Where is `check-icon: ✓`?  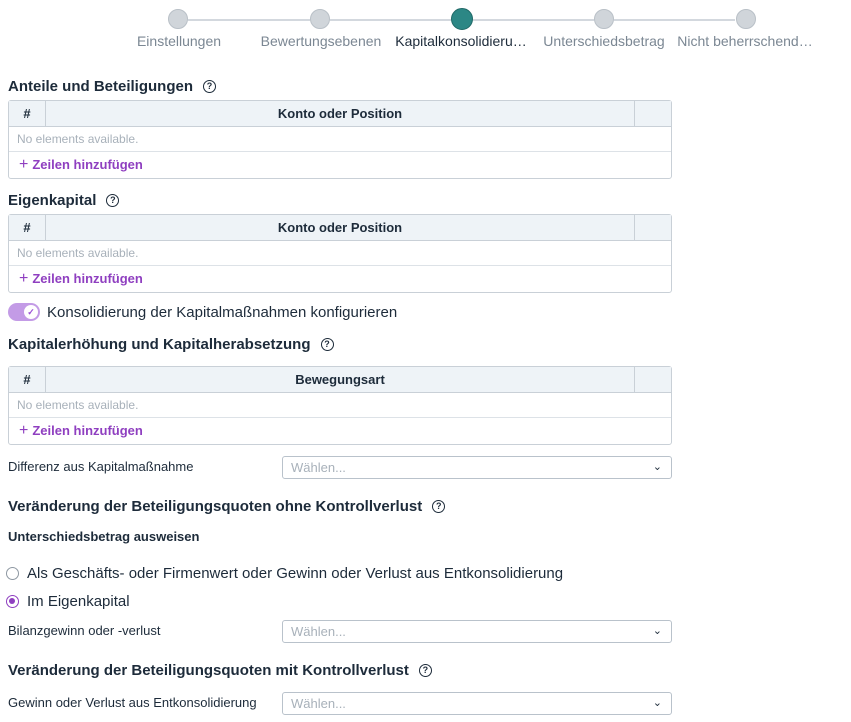
check-icon: ✓ is located at coordinates (31, 312).